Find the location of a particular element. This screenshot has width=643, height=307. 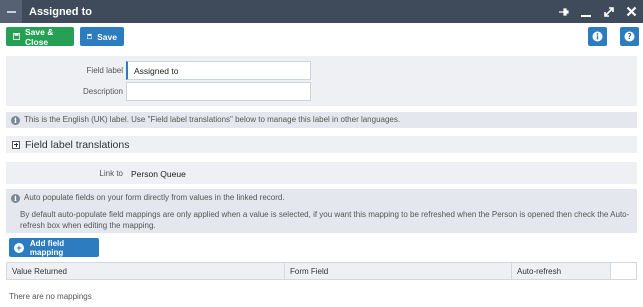

link-value: Person Queue is located at coordinates (158, 174).